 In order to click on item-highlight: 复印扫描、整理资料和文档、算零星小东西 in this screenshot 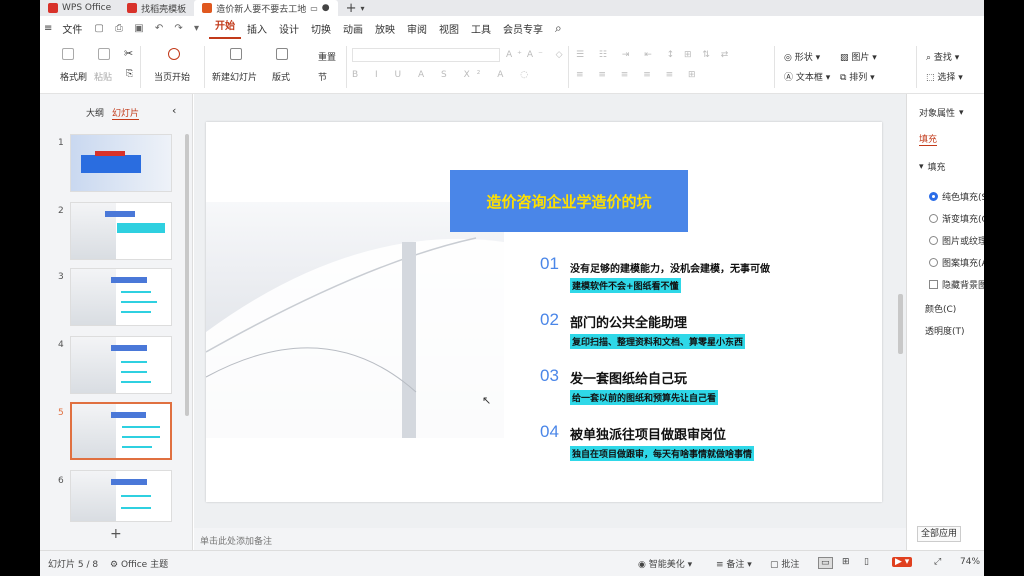, I will do `click(658, 341)`.